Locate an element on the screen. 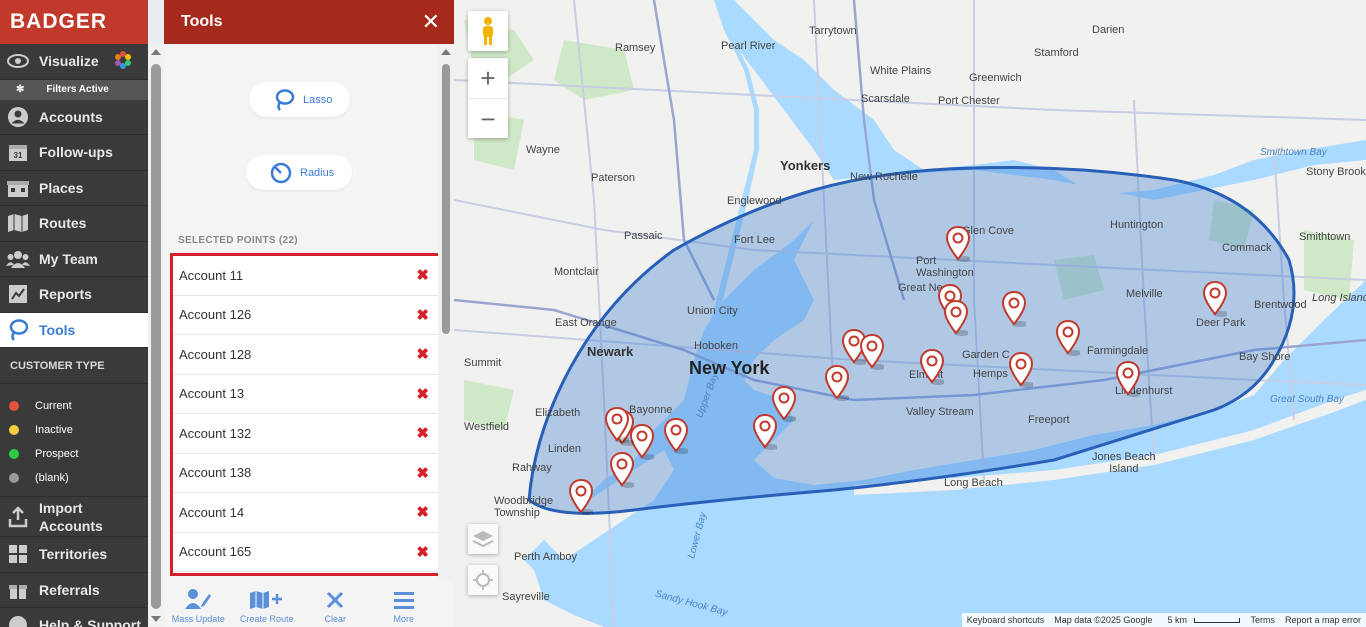 The image size is (1366, 627). account-name: Account 128 is located at coordinates (215, 354).